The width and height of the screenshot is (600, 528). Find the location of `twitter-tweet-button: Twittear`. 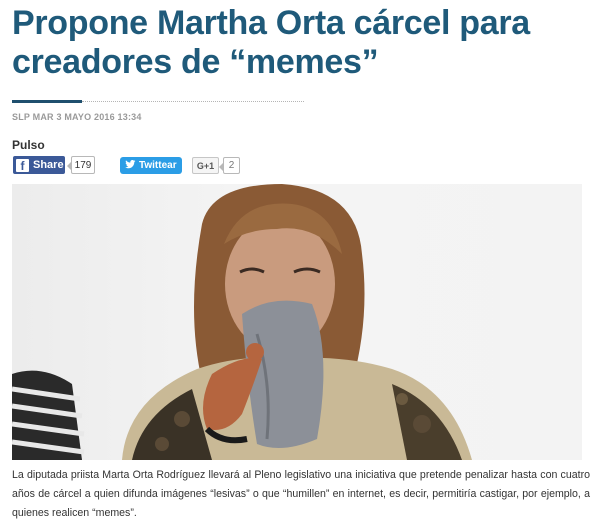

twitter-tweet-button: Twittear is located at coordinates (151, 165).